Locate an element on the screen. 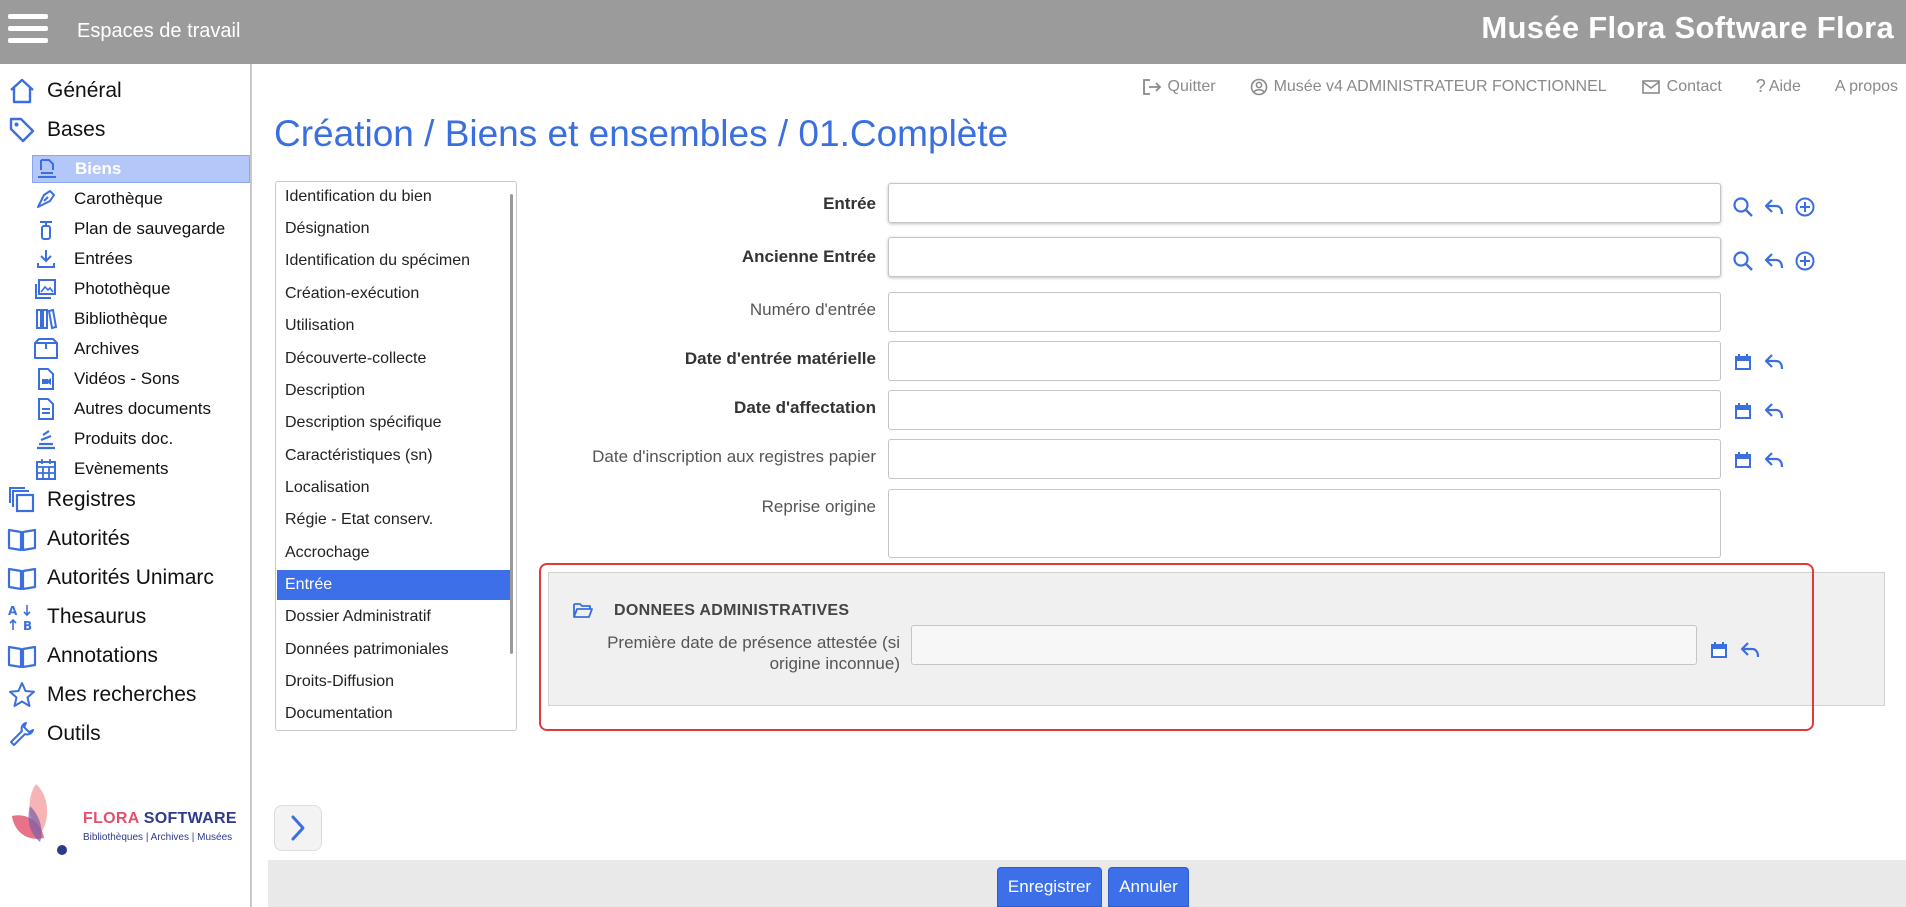 The image size is (1906, 907). help-link: ? Aide is located at coordinates (1778, 86).